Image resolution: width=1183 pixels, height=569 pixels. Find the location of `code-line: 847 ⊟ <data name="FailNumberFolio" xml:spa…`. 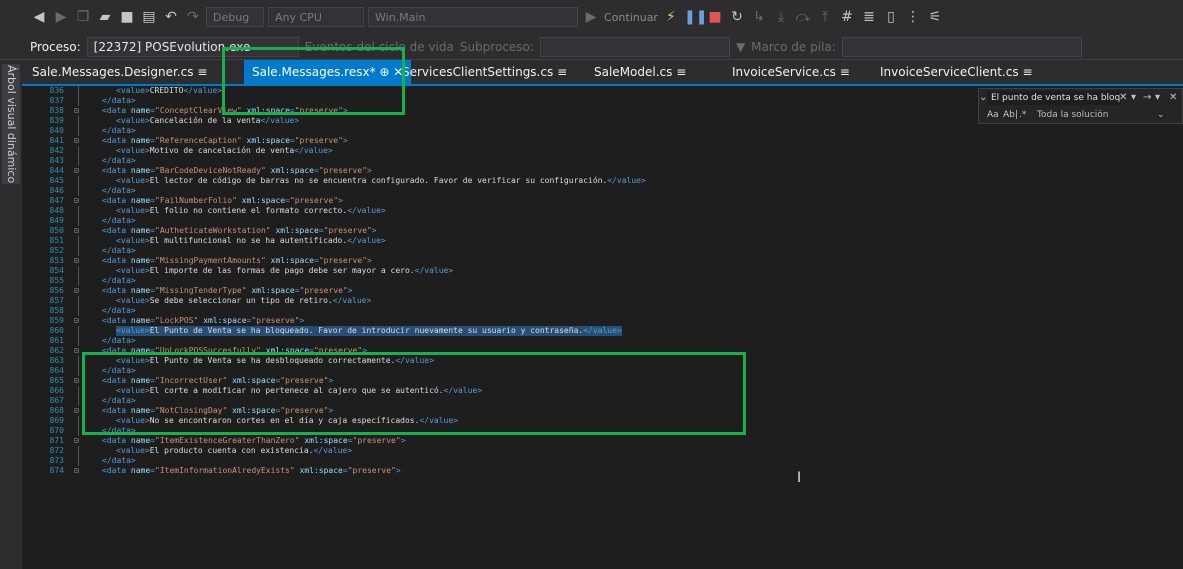

code-line: 847 ⊟ <data name="FailNumberFolio" xml:spa… is located at coordinates (597, 201).